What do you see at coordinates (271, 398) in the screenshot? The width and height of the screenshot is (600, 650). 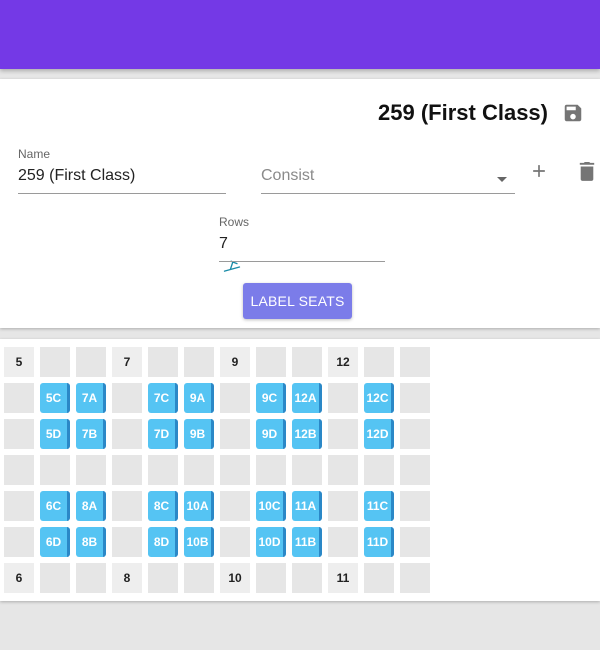 I see `seat-9C: 9C` at bounding box center [271, 398].